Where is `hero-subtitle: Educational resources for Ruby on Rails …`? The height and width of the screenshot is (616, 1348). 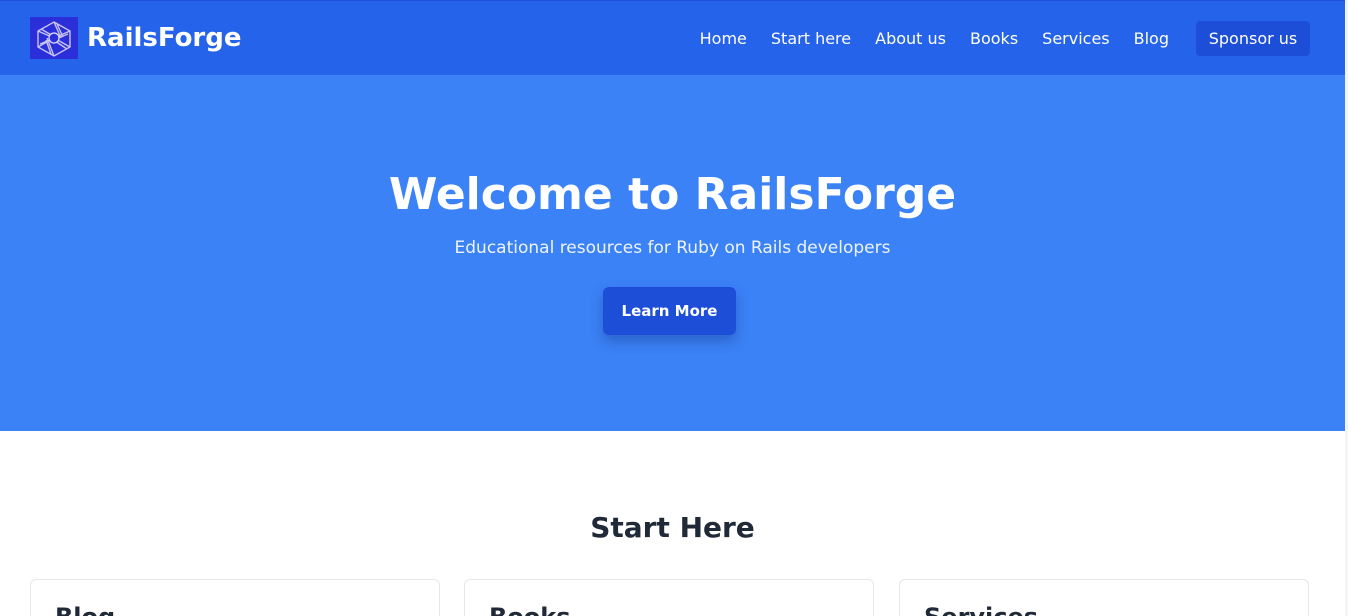 hero-subtitle: Educational resources for Ruby on Rails … is located at coordinates (672, 248).